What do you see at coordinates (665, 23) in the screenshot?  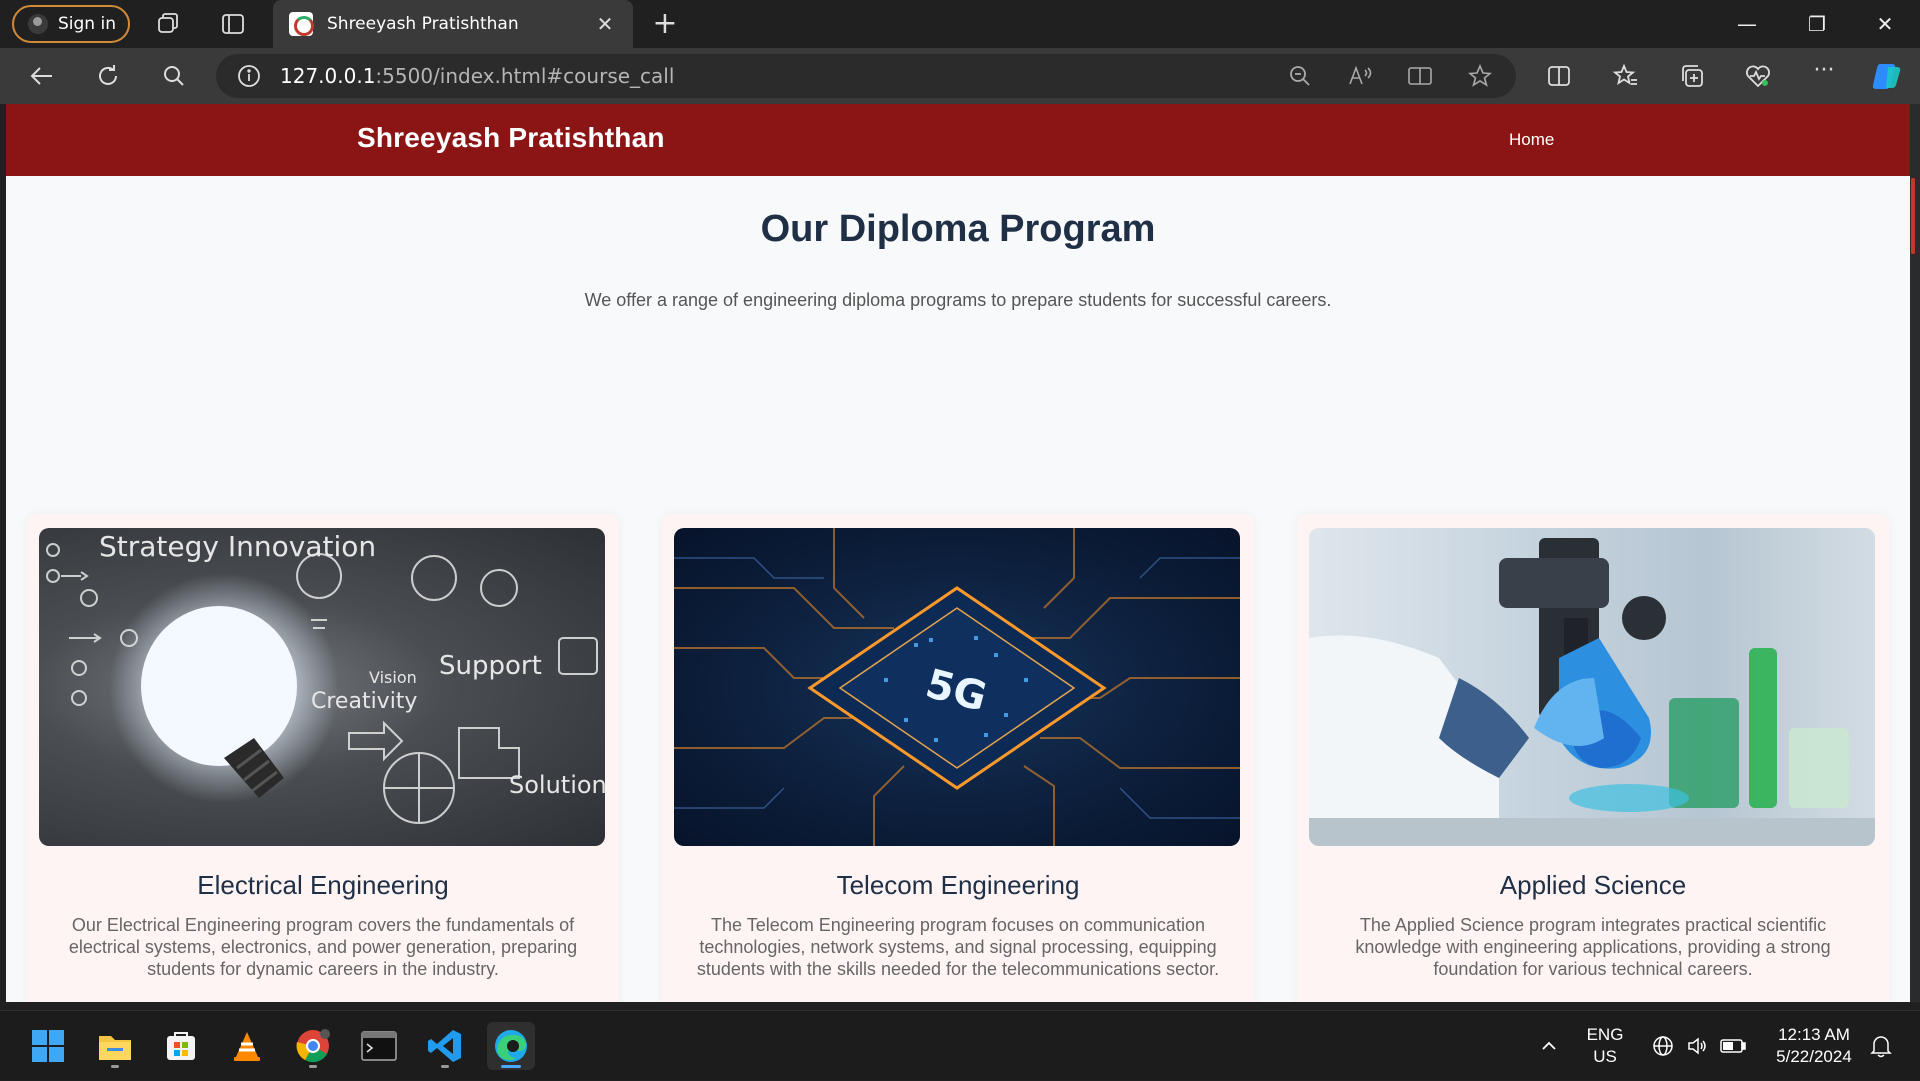 I see `new-tab-icon: +` at bounding box center [665, 23].